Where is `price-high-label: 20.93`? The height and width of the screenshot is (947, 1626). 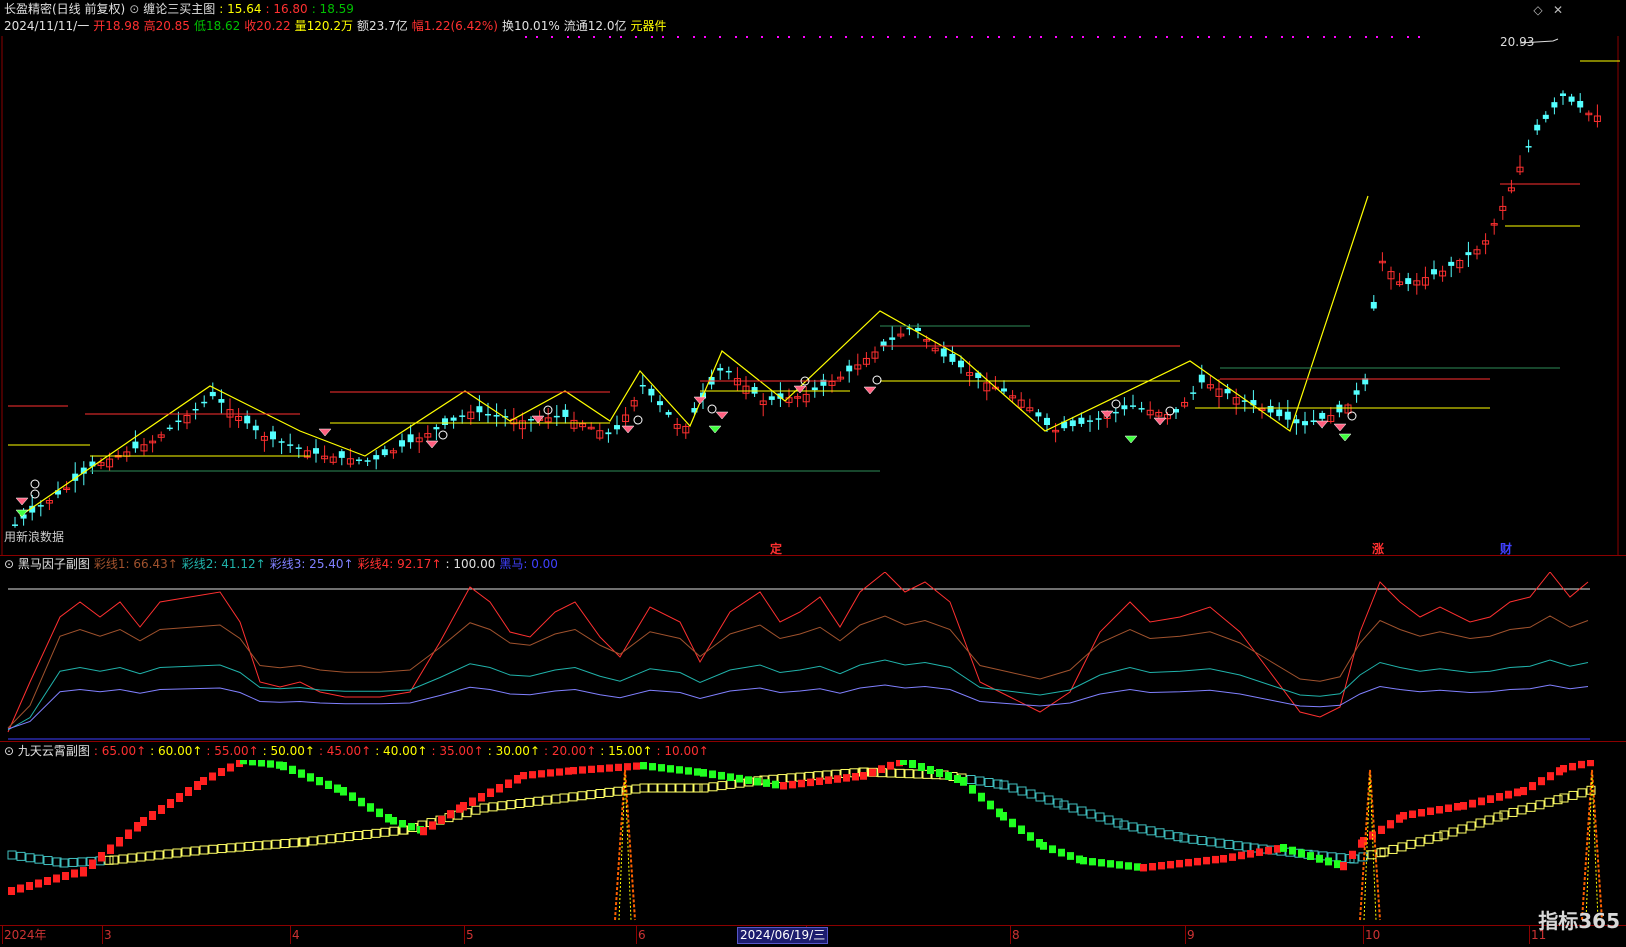 price-high-label: 20.93 is located at coordinates (1517, 42).